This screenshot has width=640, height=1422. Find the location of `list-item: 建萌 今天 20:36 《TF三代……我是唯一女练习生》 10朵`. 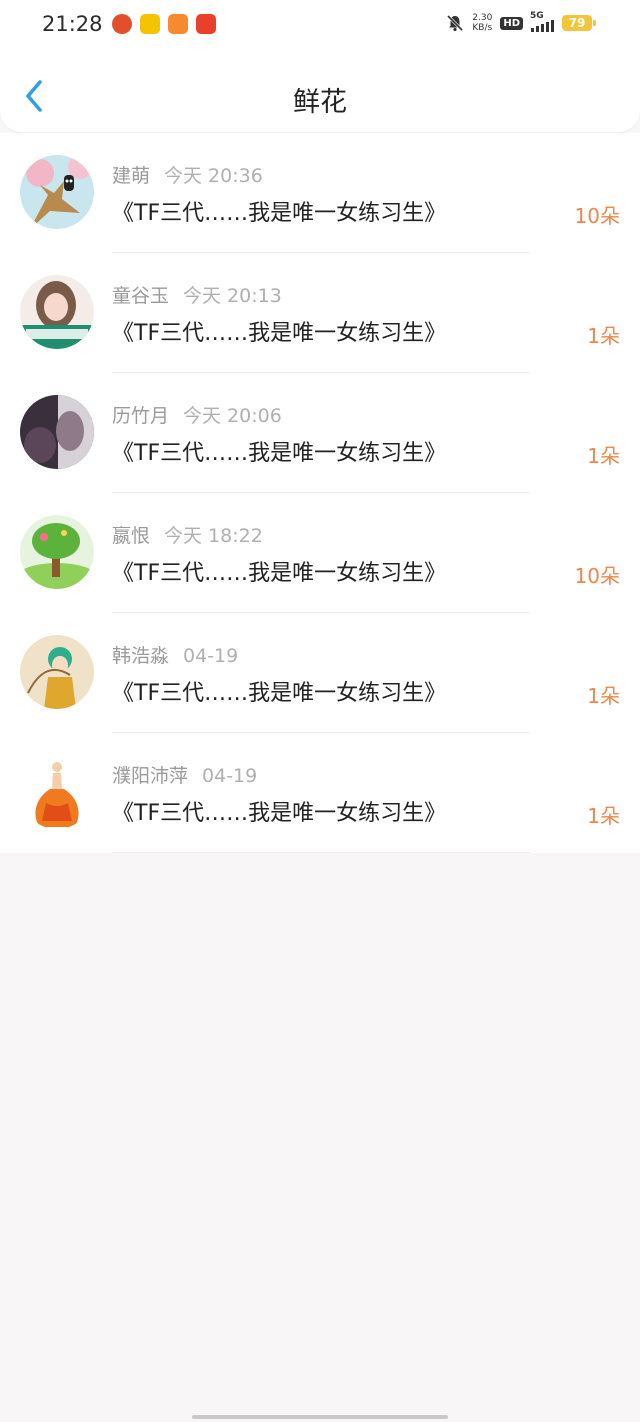

list-item: 建萌 今天 20:36 《TF三代……我是唯一女练习生》 10朵 is located at coordinates (320, 193).